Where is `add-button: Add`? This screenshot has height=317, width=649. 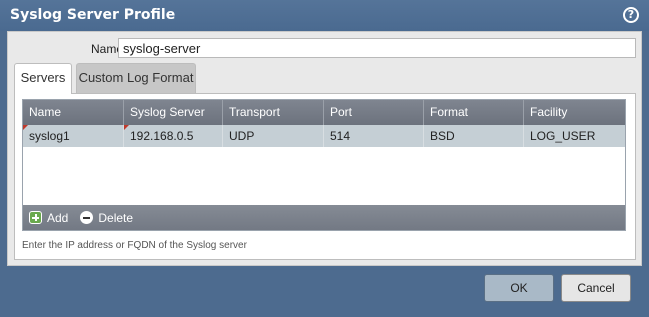 add-button: Add is located at coordinates (48, 218).